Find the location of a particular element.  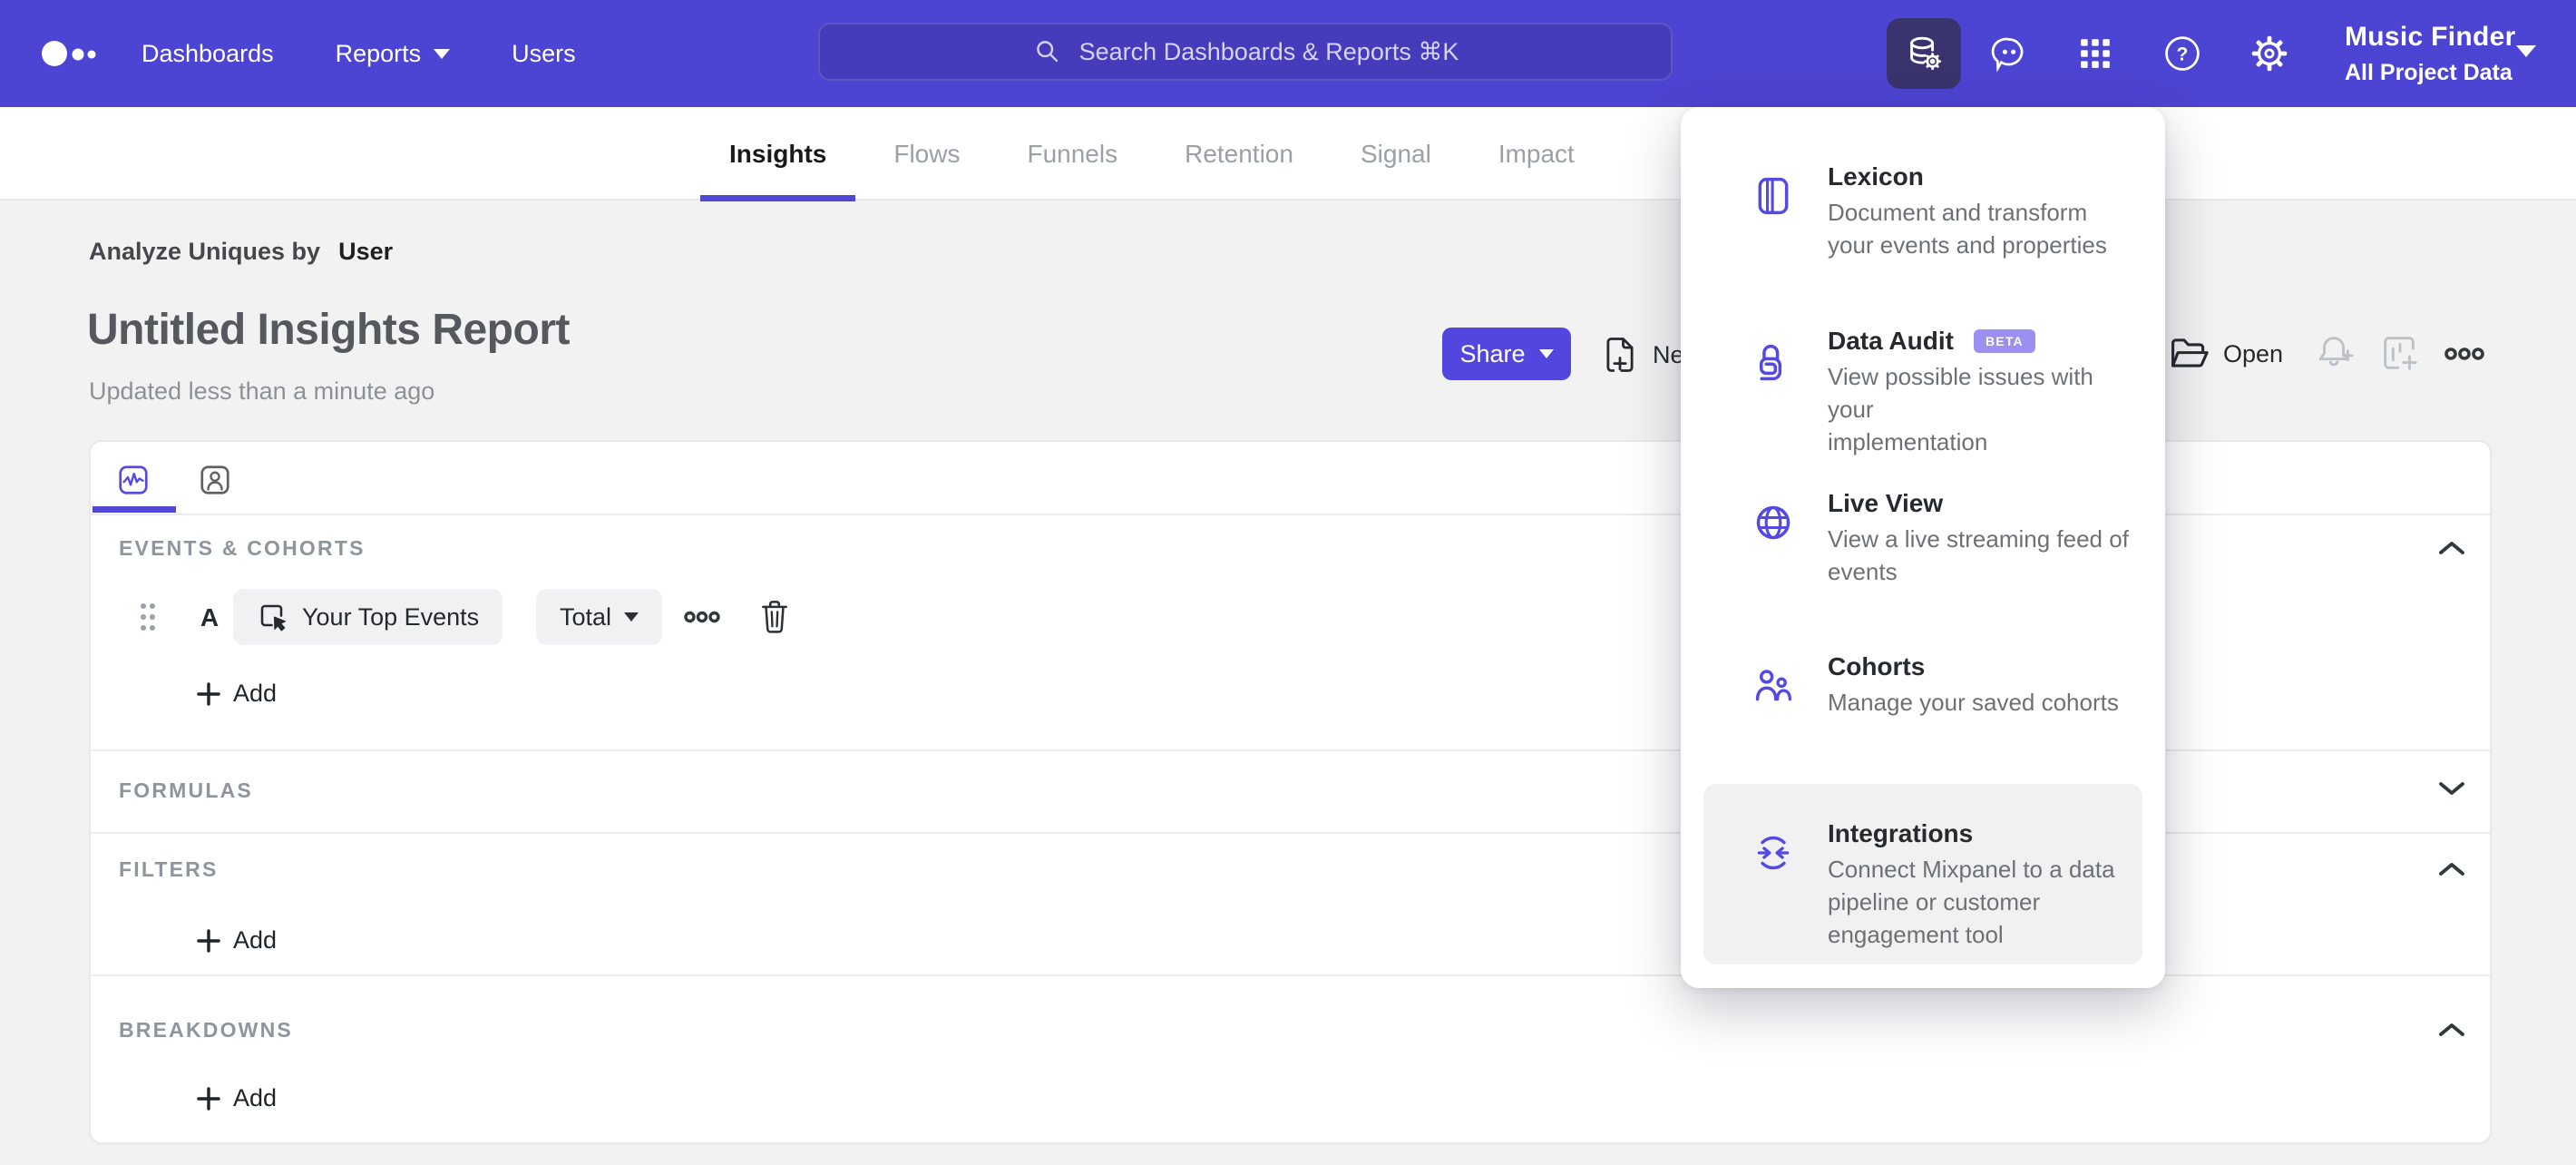

add-to-board-button is located at coordinates (2399, 355).